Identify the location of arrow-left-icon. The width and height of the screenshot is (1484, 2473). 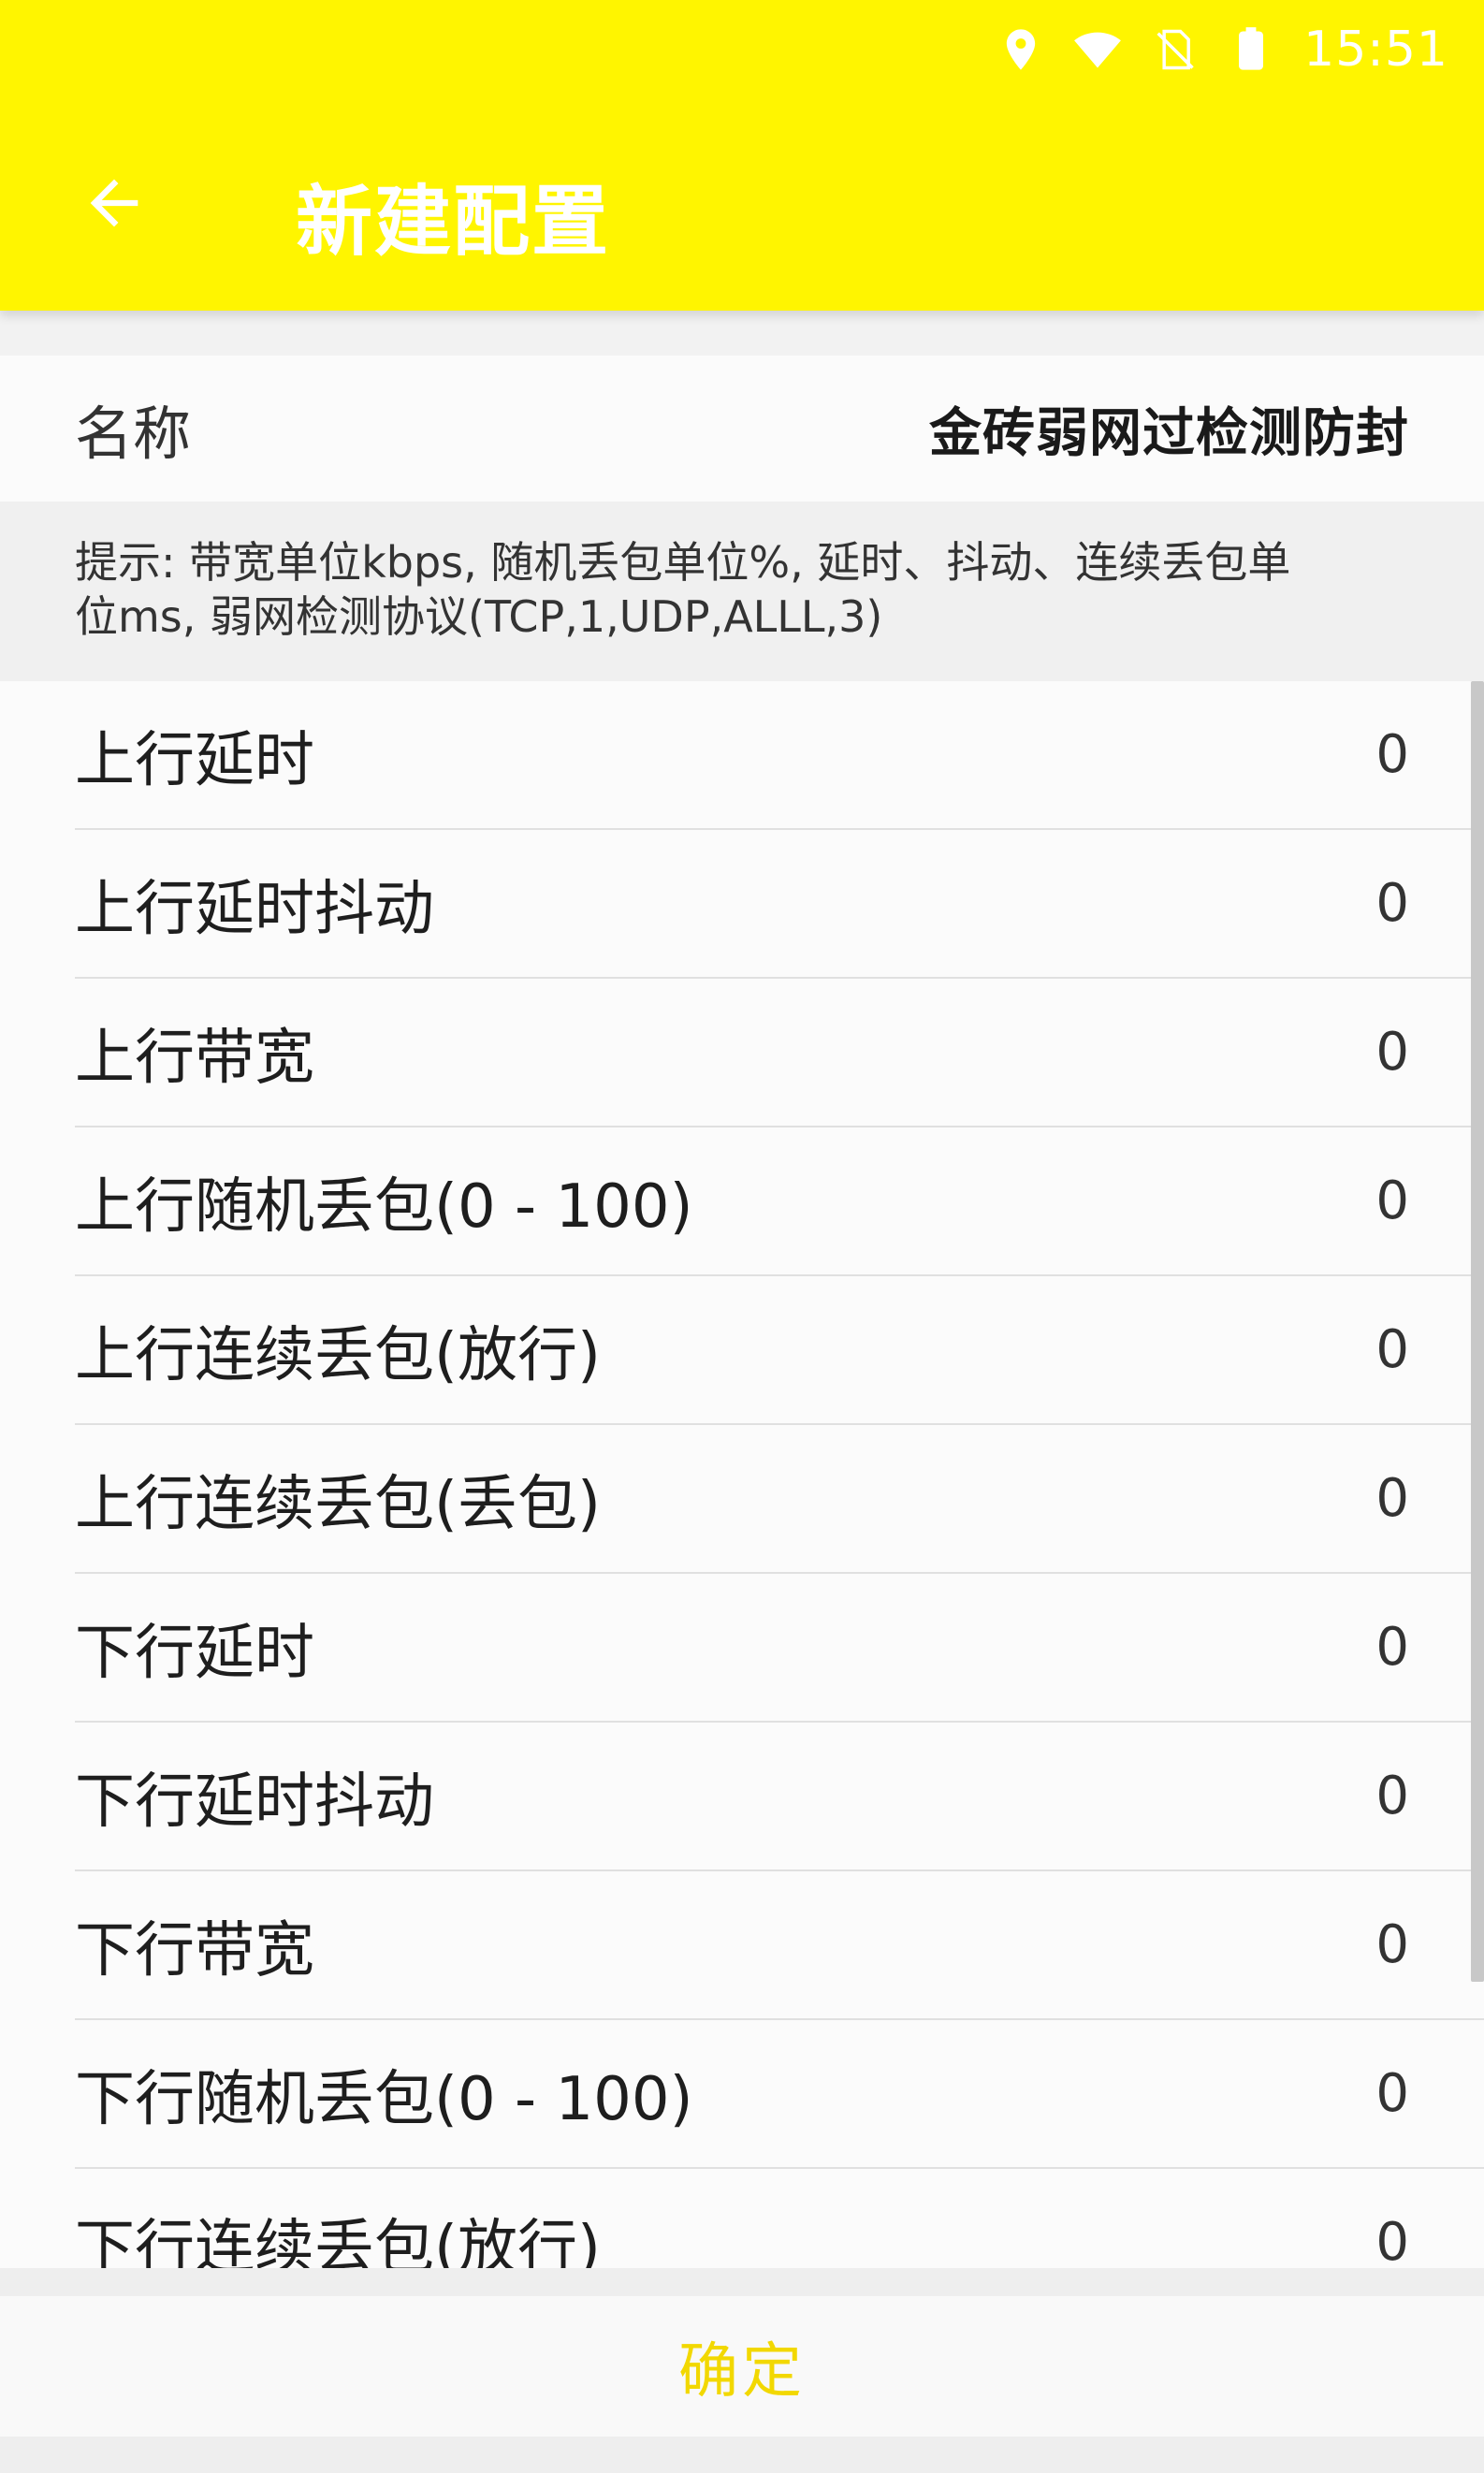
(114, 203).